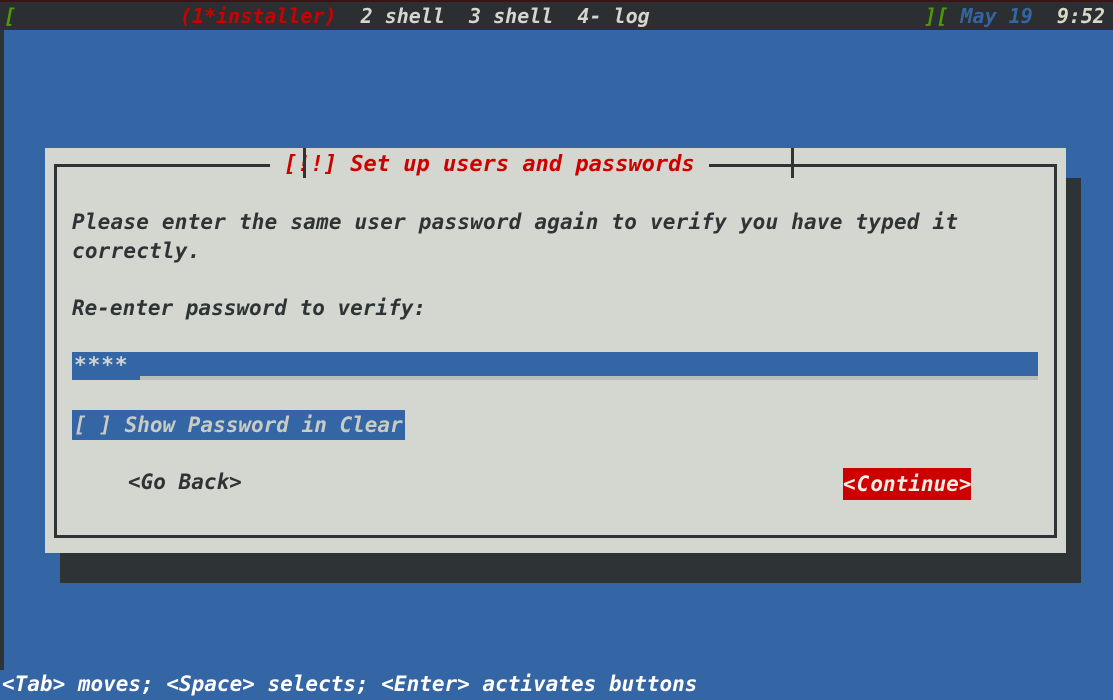 The image size is (1113, 700). I want to click on tmux-window-installer: (1*installer), so click(258, 16).